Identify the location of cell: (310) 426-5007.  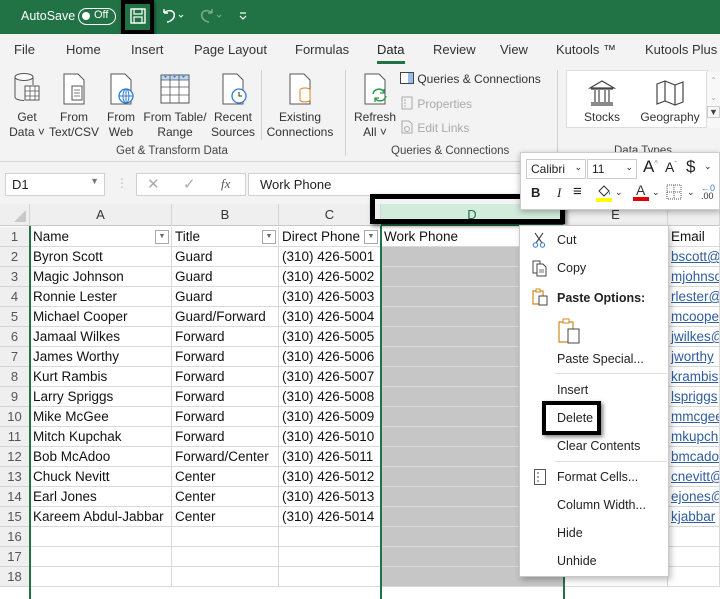
(330, 377).